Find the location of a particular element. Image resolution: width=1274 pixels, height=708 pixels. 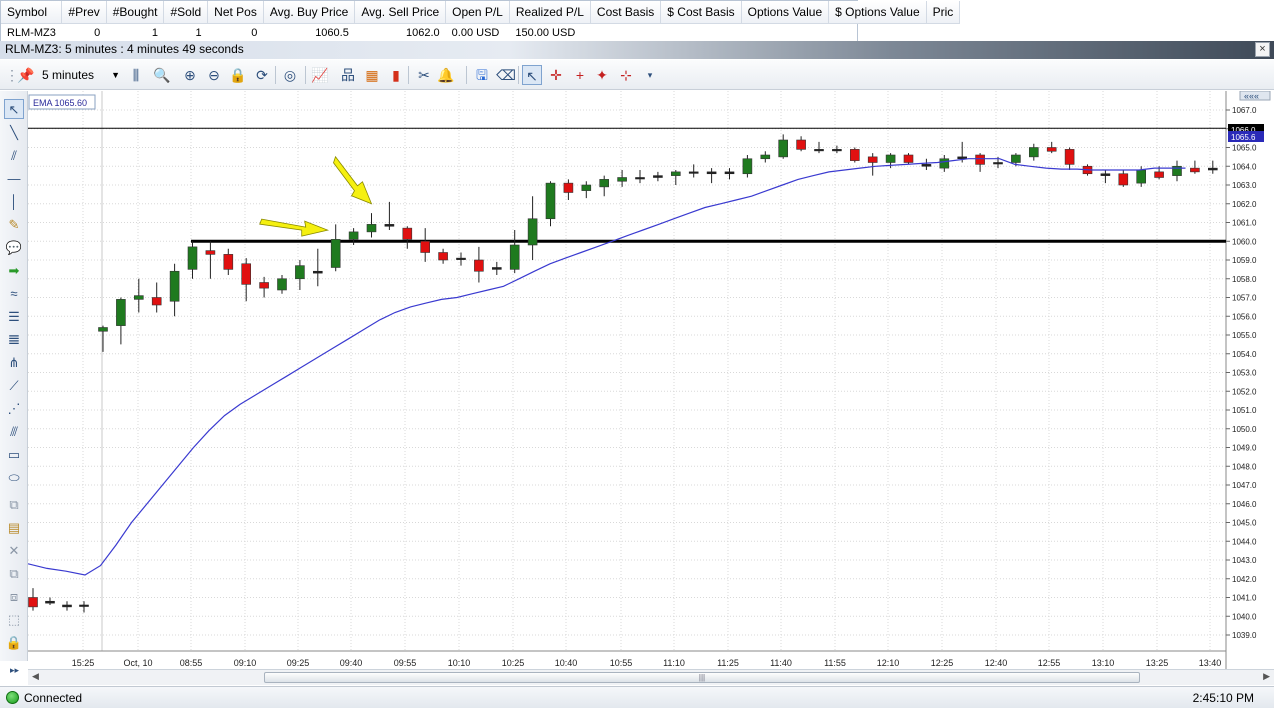

indicators-icon: 📈 is located at coordinates (320, 75).